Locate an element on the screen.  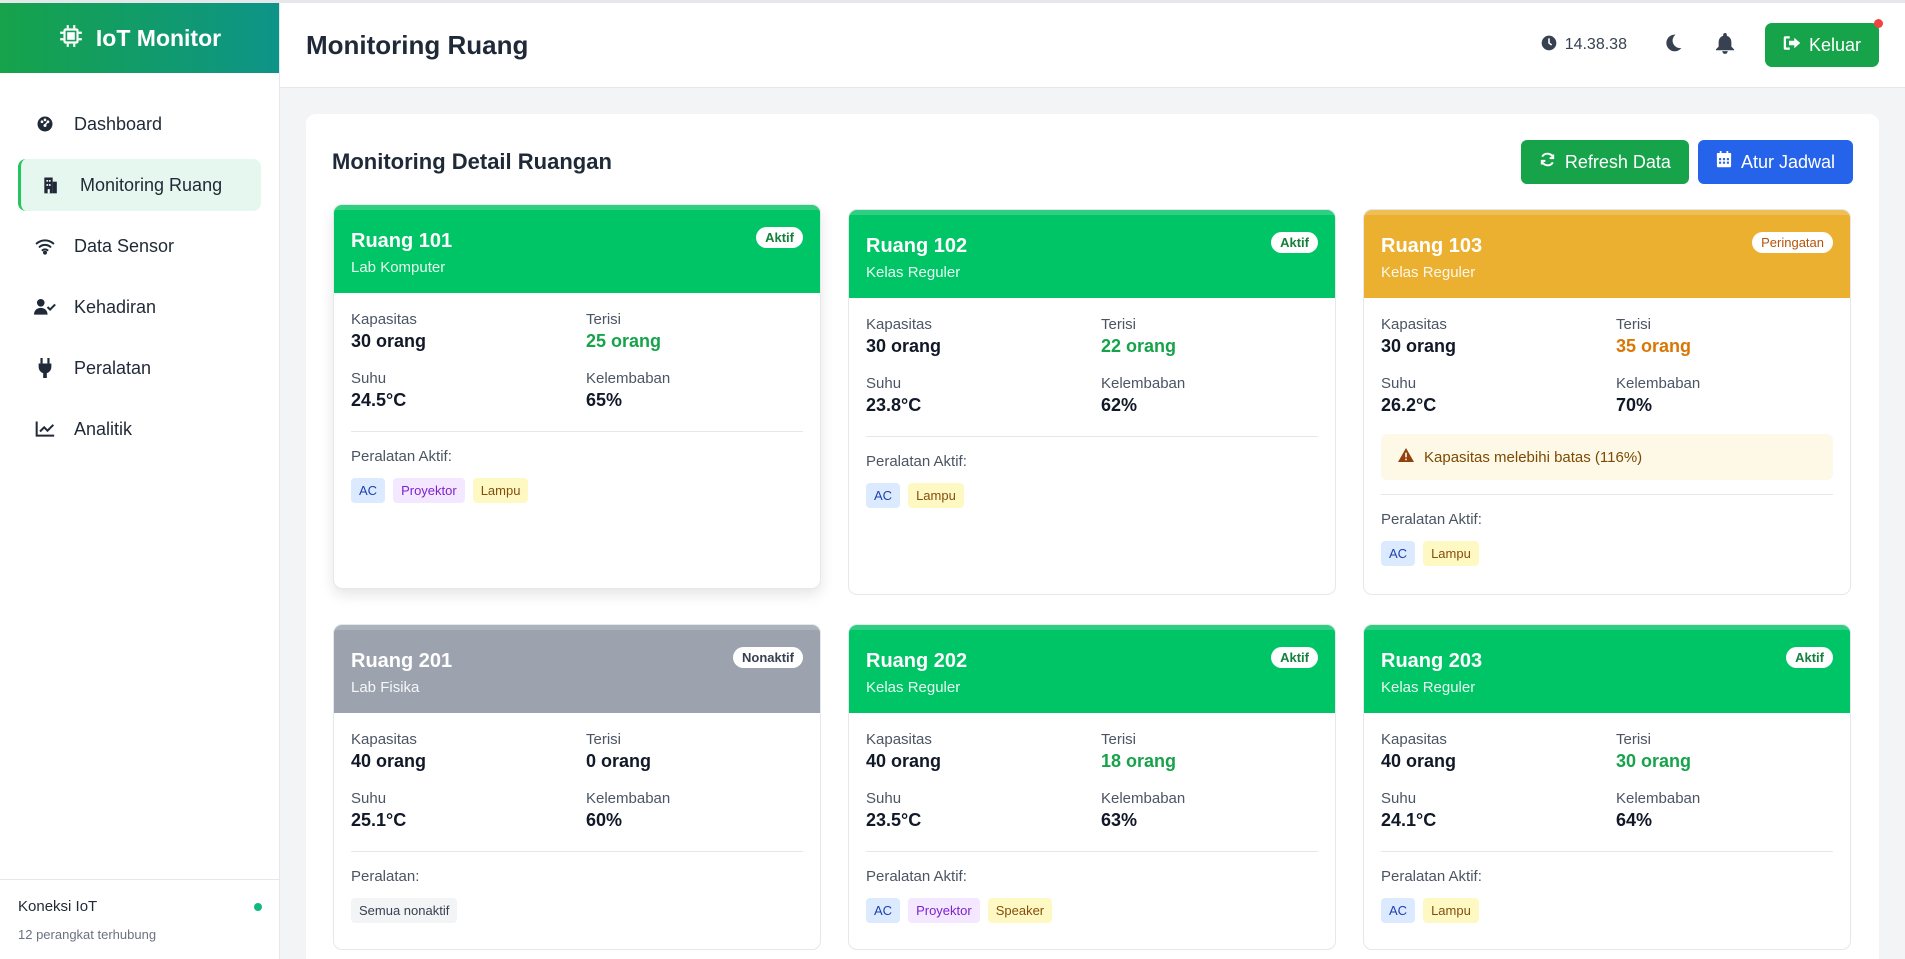
sidebar-item-label: Monitoring Ruang is located at coordinates (151, 184).